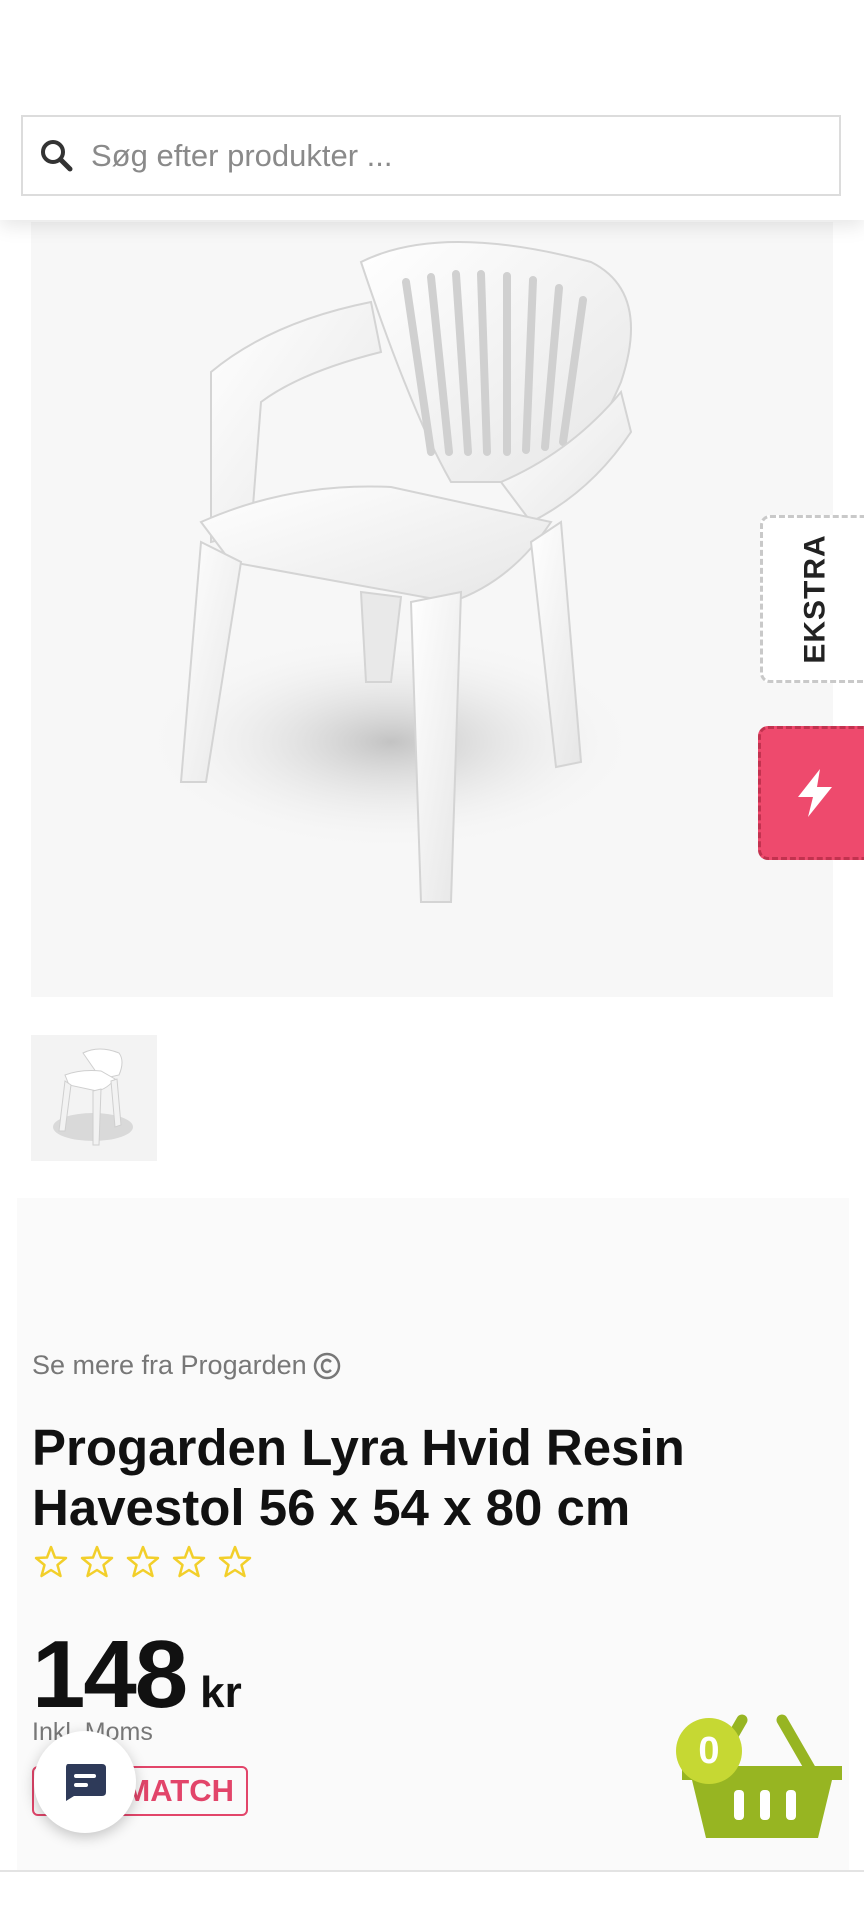  What do you see at coordinates (814, 793) in the screenshot?
I see `lightning-icon` at bounding box center [814, 793].